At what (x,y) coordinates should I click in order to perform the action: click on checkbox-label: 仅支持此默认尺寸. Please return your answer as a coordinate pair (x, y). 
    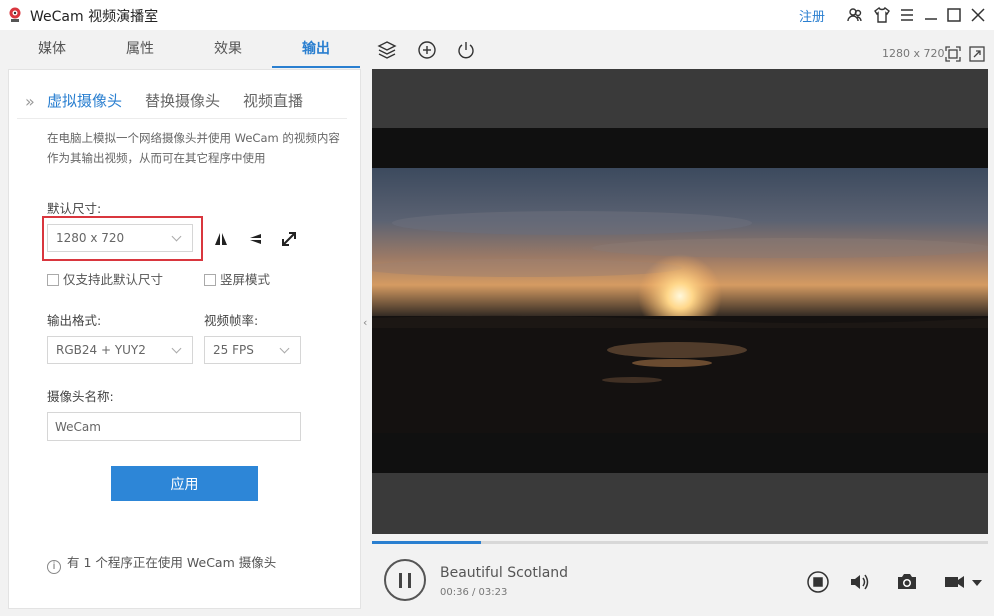
    Looking at the image, I should click on (113, 279).